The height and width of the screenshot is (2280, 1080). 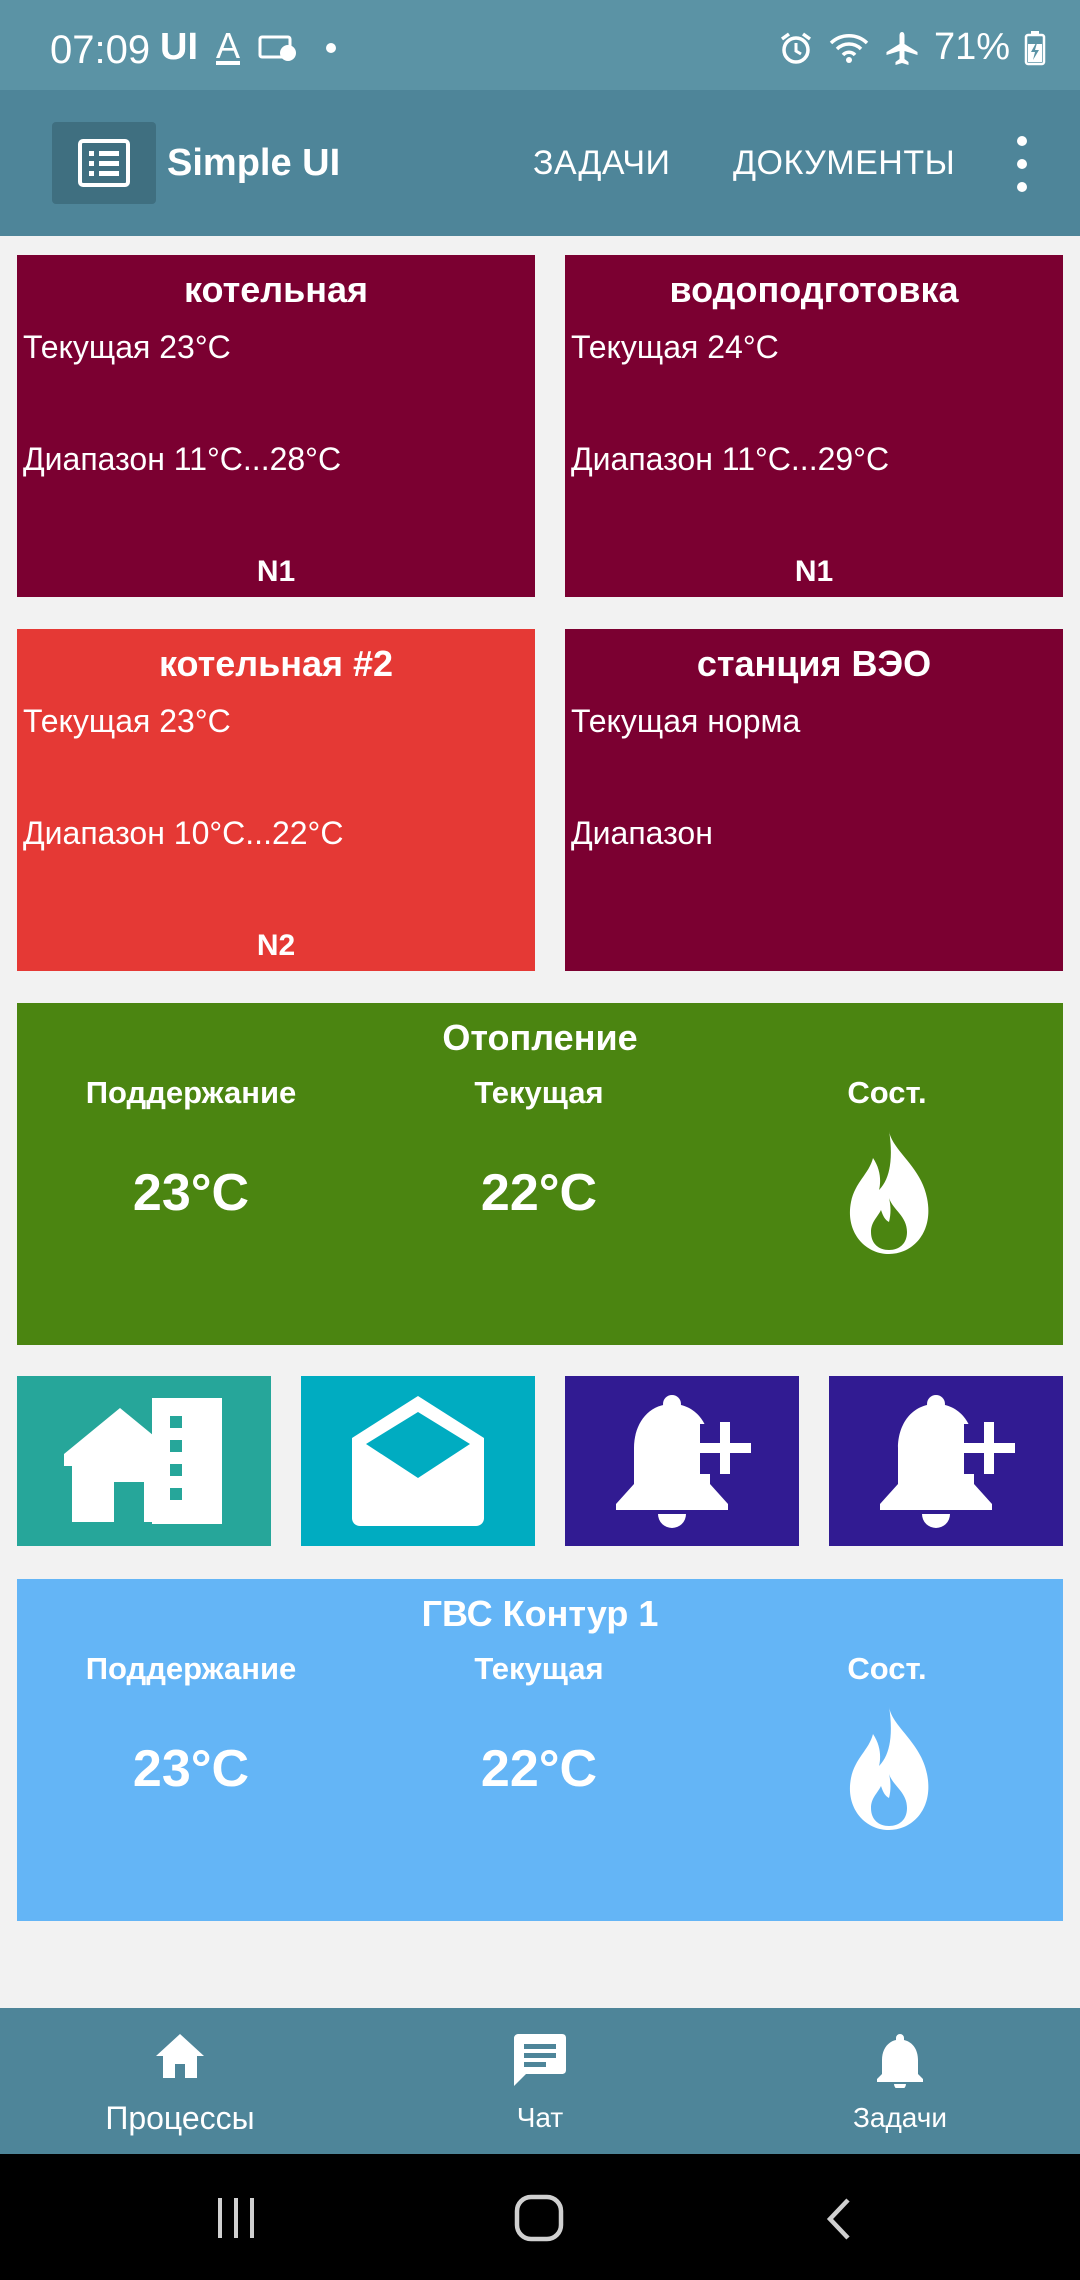 I want to click on building-icon, so click(x=143, y=1461).